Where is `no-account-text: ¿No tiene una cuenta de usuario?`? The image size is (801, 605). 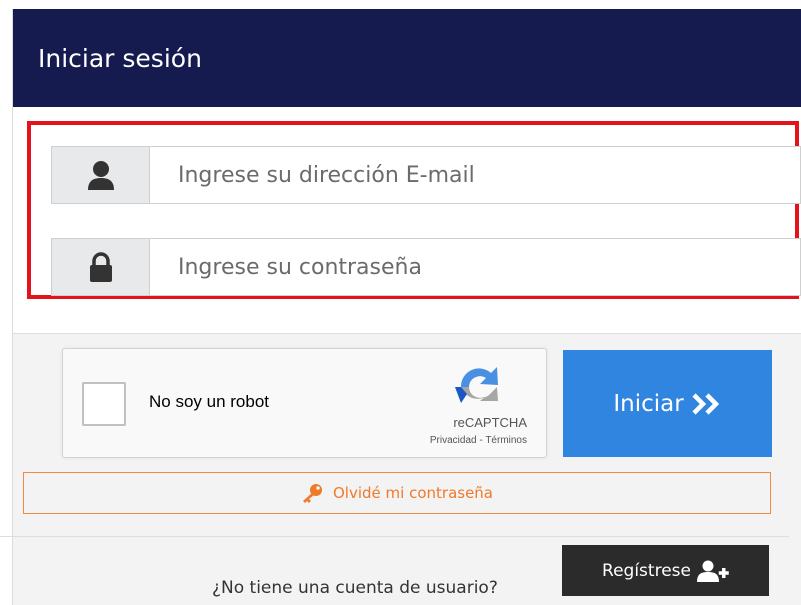
no-account-text: ¿No tiene una cuenta de usuario? is located at coordinates (355, 588).